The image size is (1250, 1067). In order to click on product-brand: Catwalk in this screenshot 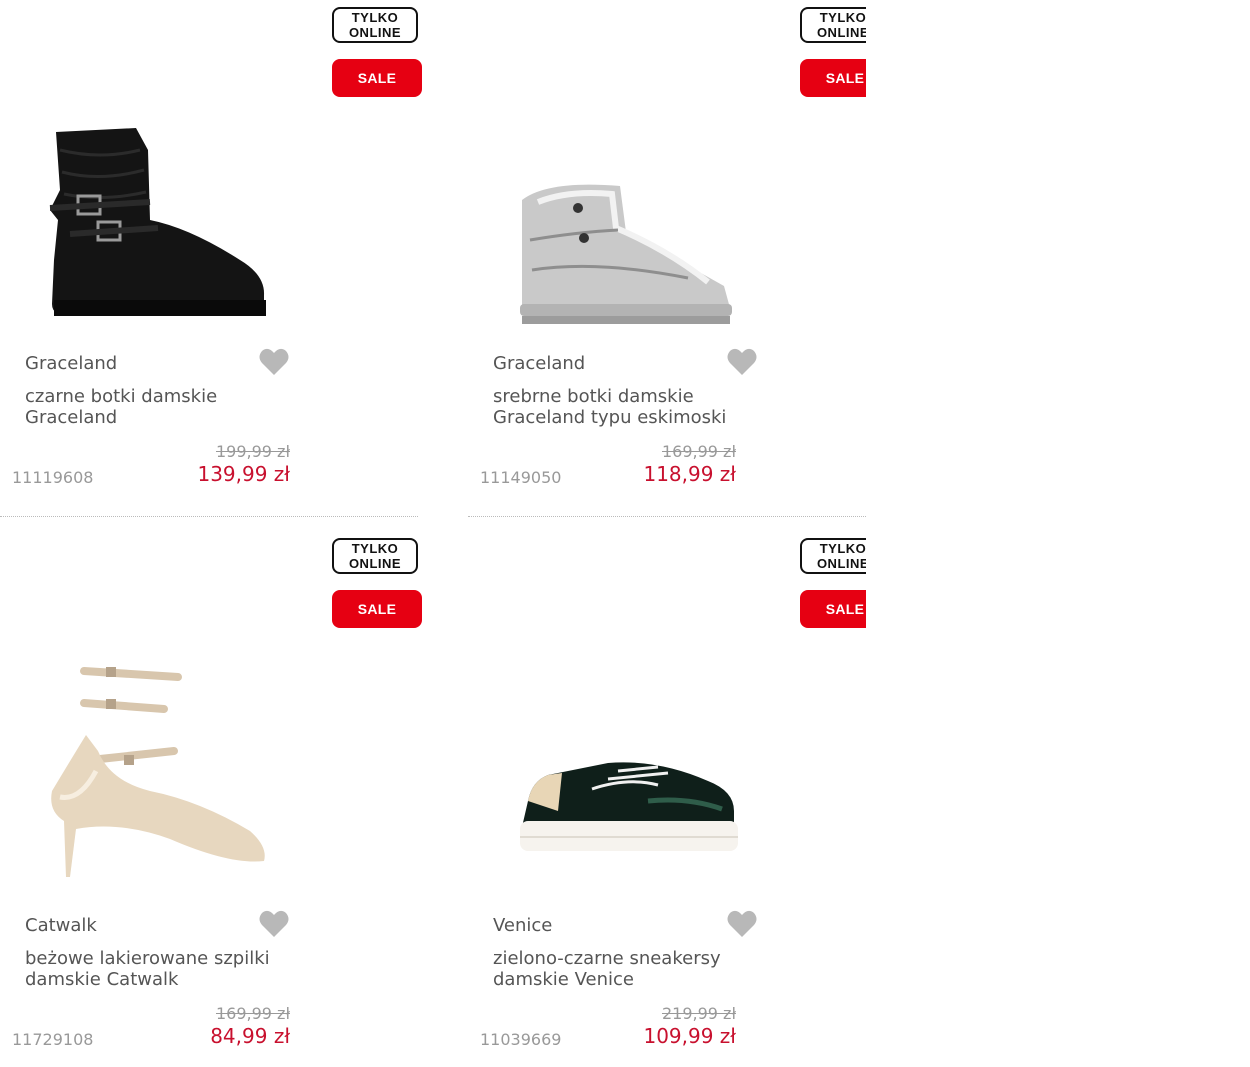, I will do `click(61, 925)`.